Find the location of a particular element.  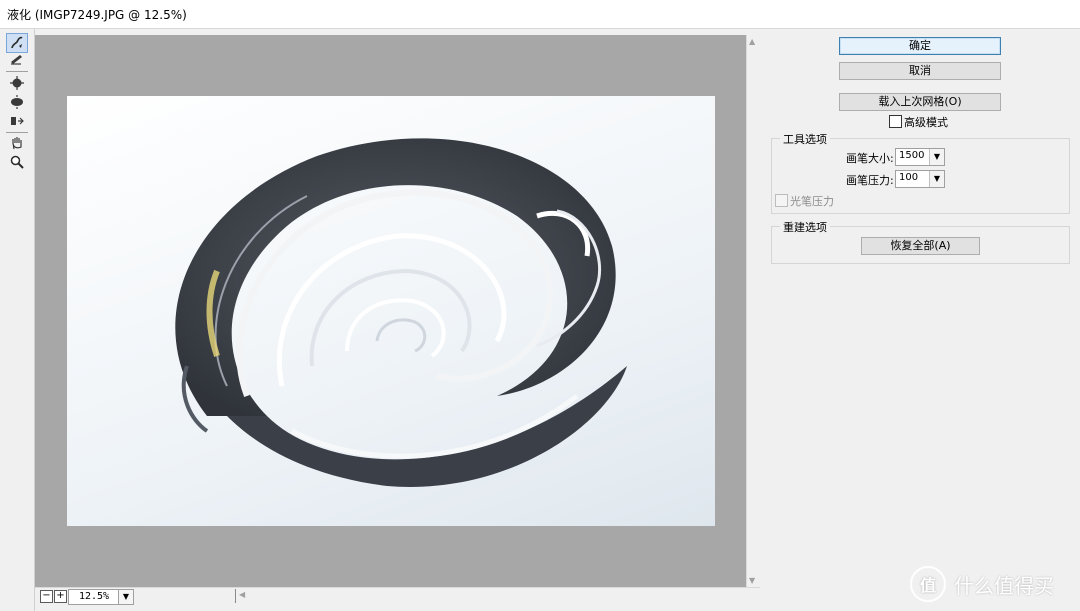

scroll-left-icon: ◀ is located at coordinates (242, 594).